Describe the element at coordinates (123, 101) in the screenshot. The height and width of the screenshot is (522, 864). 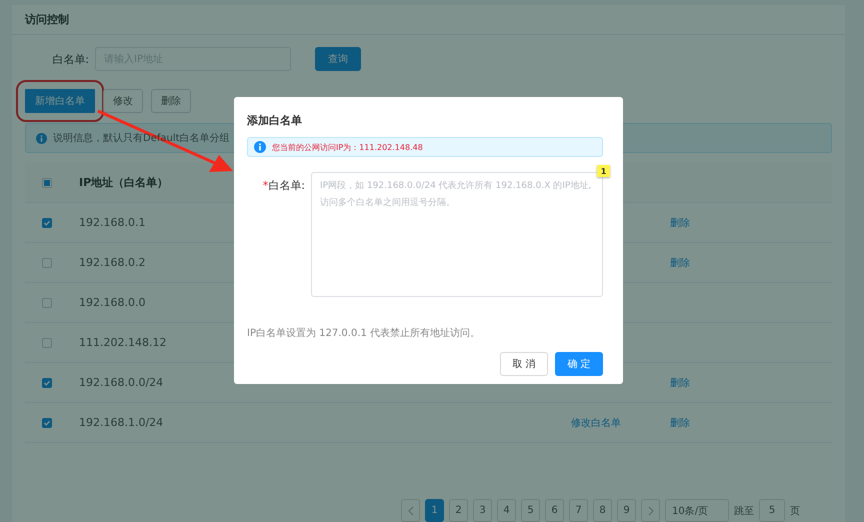
I see `toolbar-button: 修改` at that location.